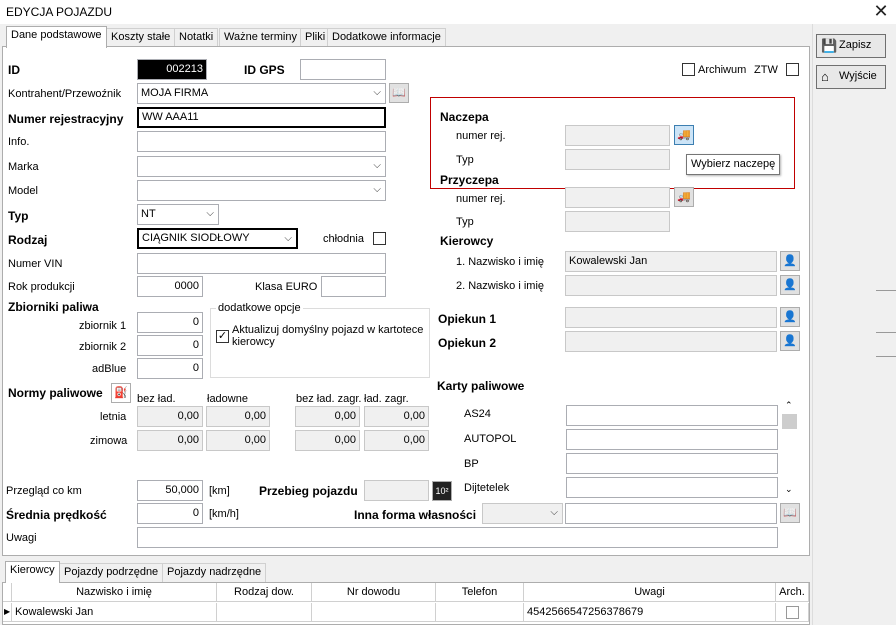 This screenshot has width=896, height=625. Describe the element at coordinates (789, 489) in the screenshot. I see `chevron-down-icon: ⌄` at that location.